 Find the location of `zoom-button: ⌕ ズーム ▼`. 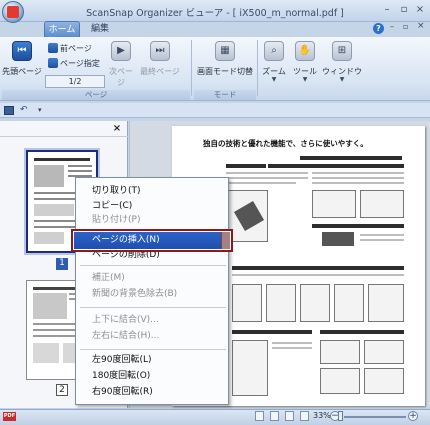

zoom-button: ⌕ ズーム ▼ is located at coordinates (274, 62).